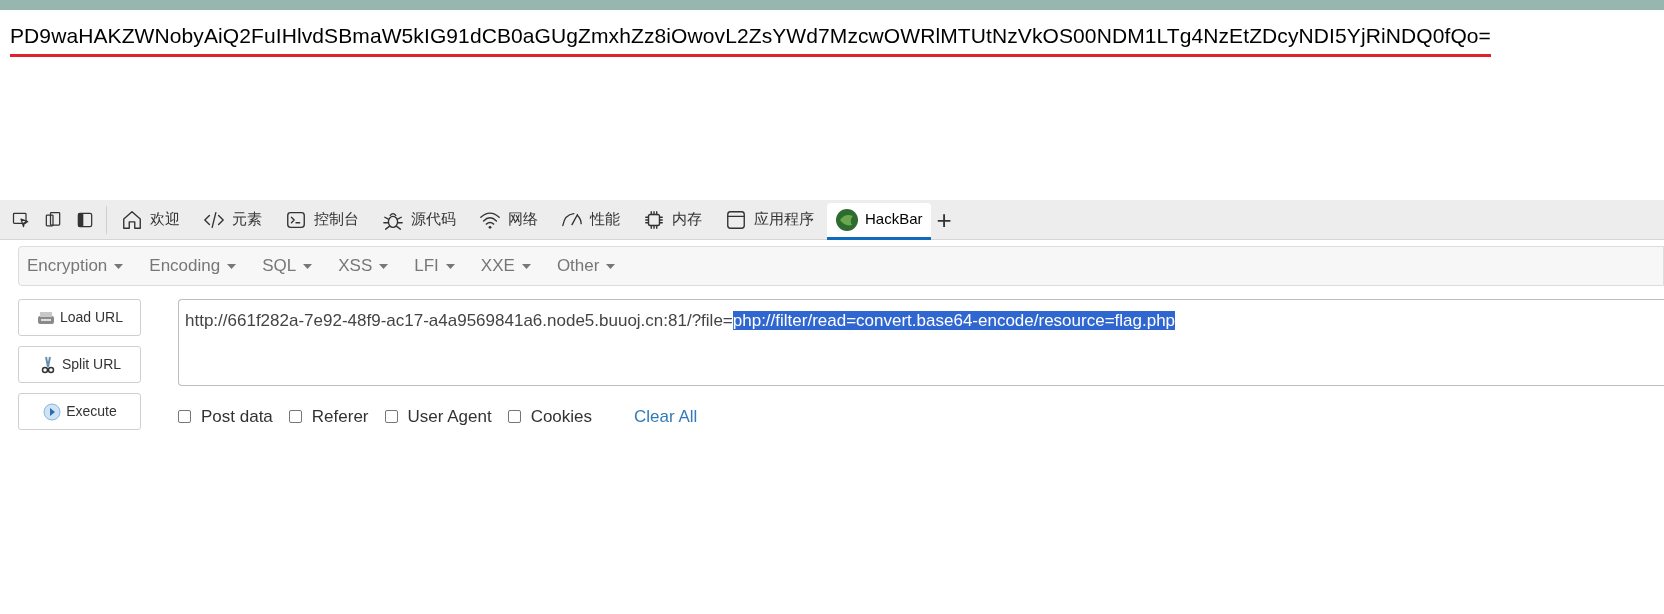 Image resolution: width=1664 pixels, height=614 pixels. I want to click on chip-icon, so click(654, 219).